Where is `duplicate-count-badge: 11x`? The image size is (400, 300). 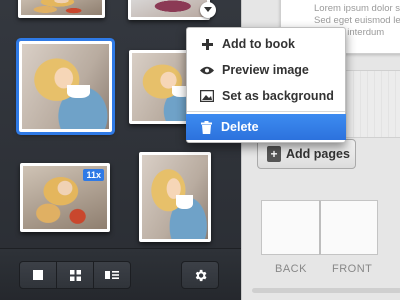 duplicate-count-badge: 11x is located at coordinates (93, 175).